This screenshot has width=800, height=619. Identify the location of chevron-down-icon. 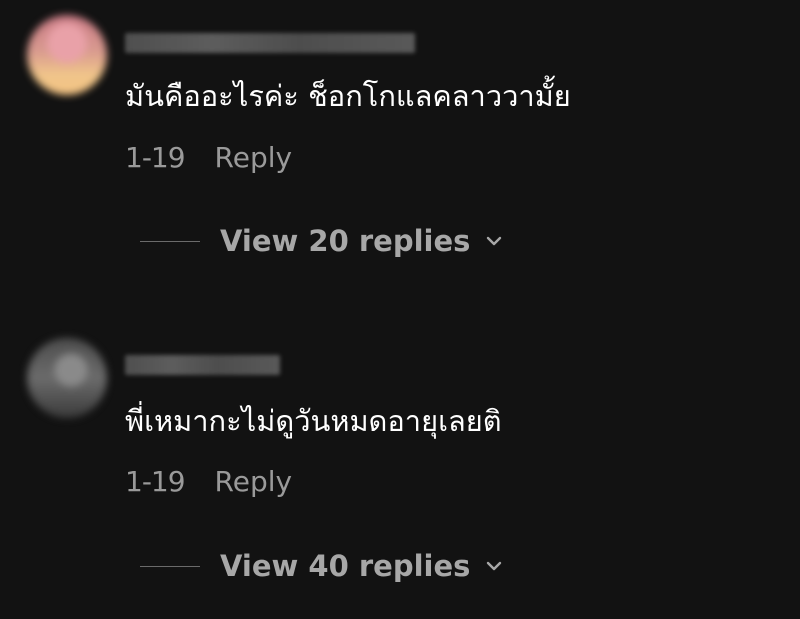
(494, 566).